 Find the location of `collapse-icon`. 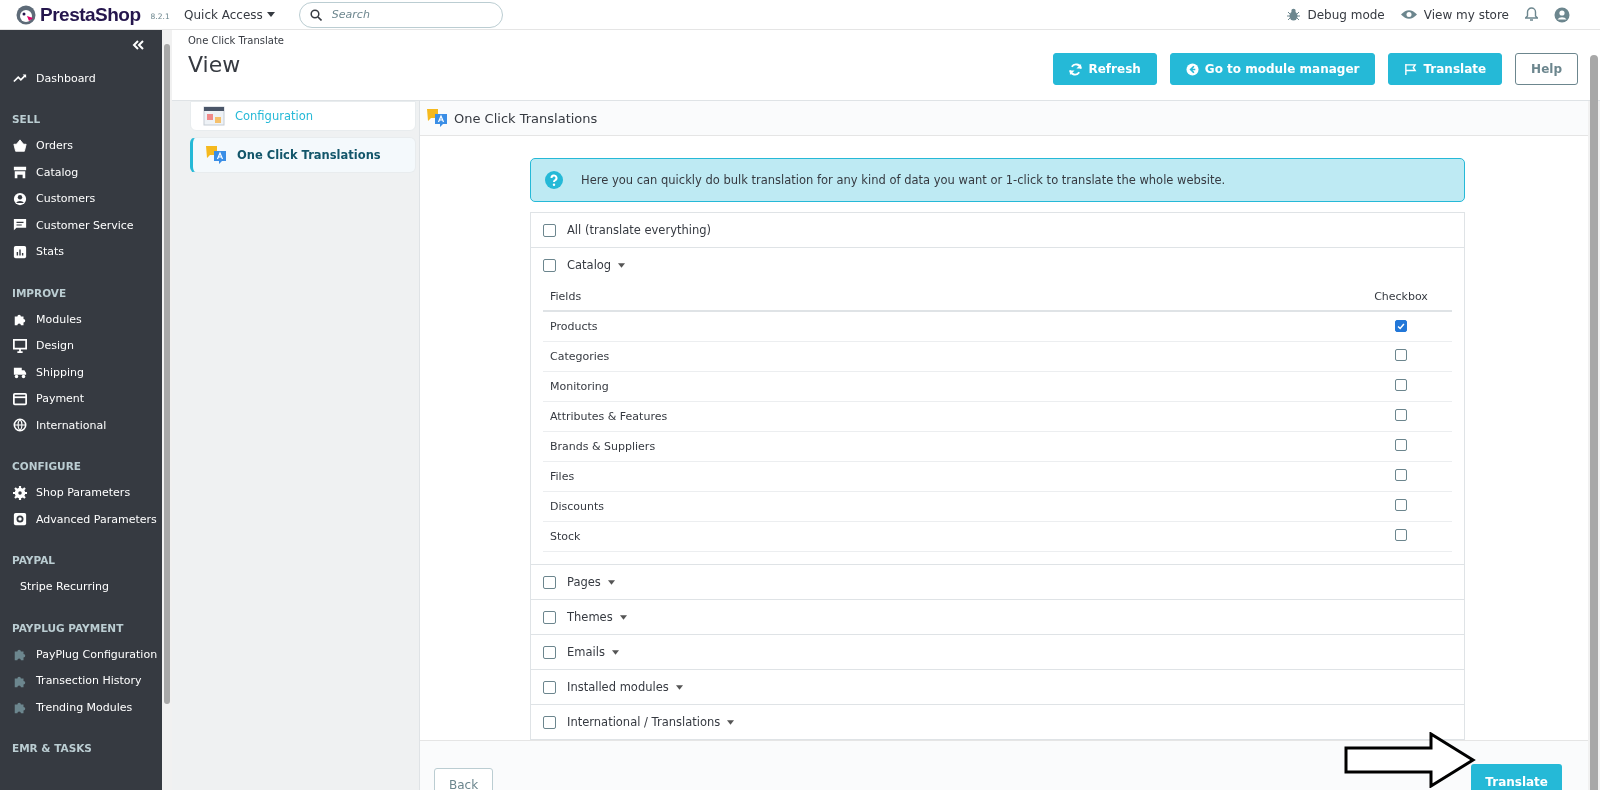

collapse-icon is located at coordinates (138, 45).